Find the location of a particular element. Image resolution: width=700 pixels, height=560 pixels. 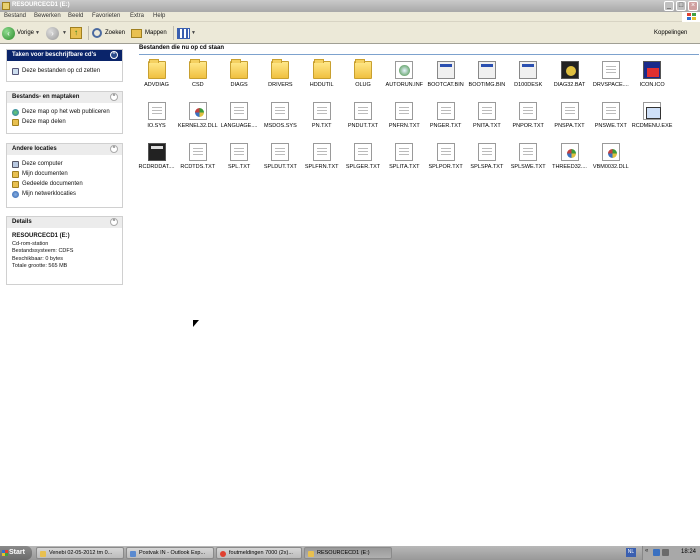

my-computer-link: Deze computer is located at coordinates (64, 164).